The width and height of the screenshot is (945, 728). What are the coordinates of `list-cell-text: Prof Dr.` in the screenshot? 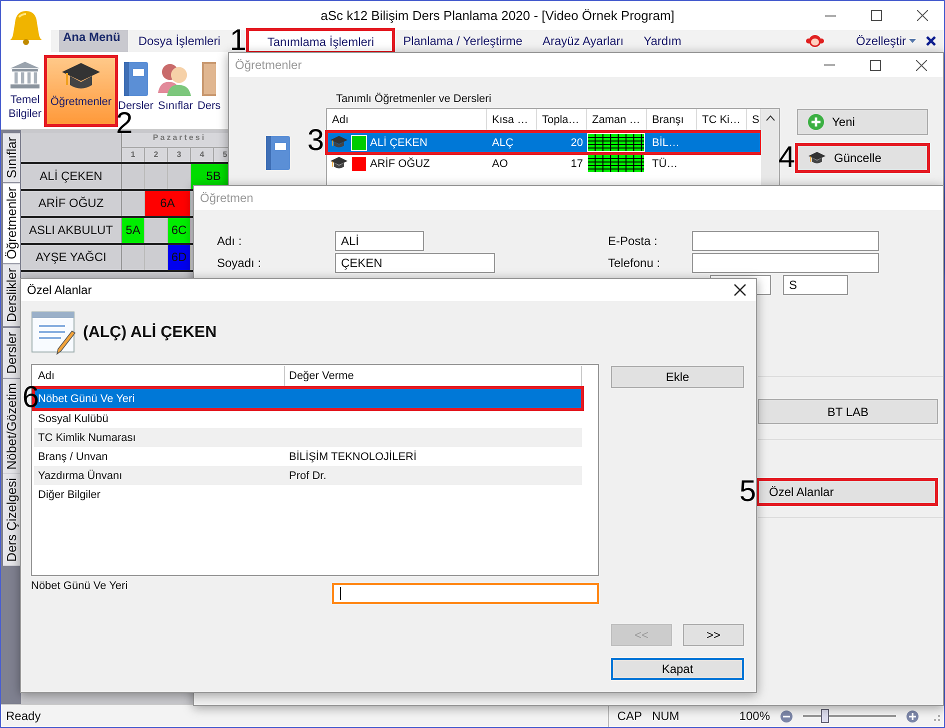 It's located at (308, 476).